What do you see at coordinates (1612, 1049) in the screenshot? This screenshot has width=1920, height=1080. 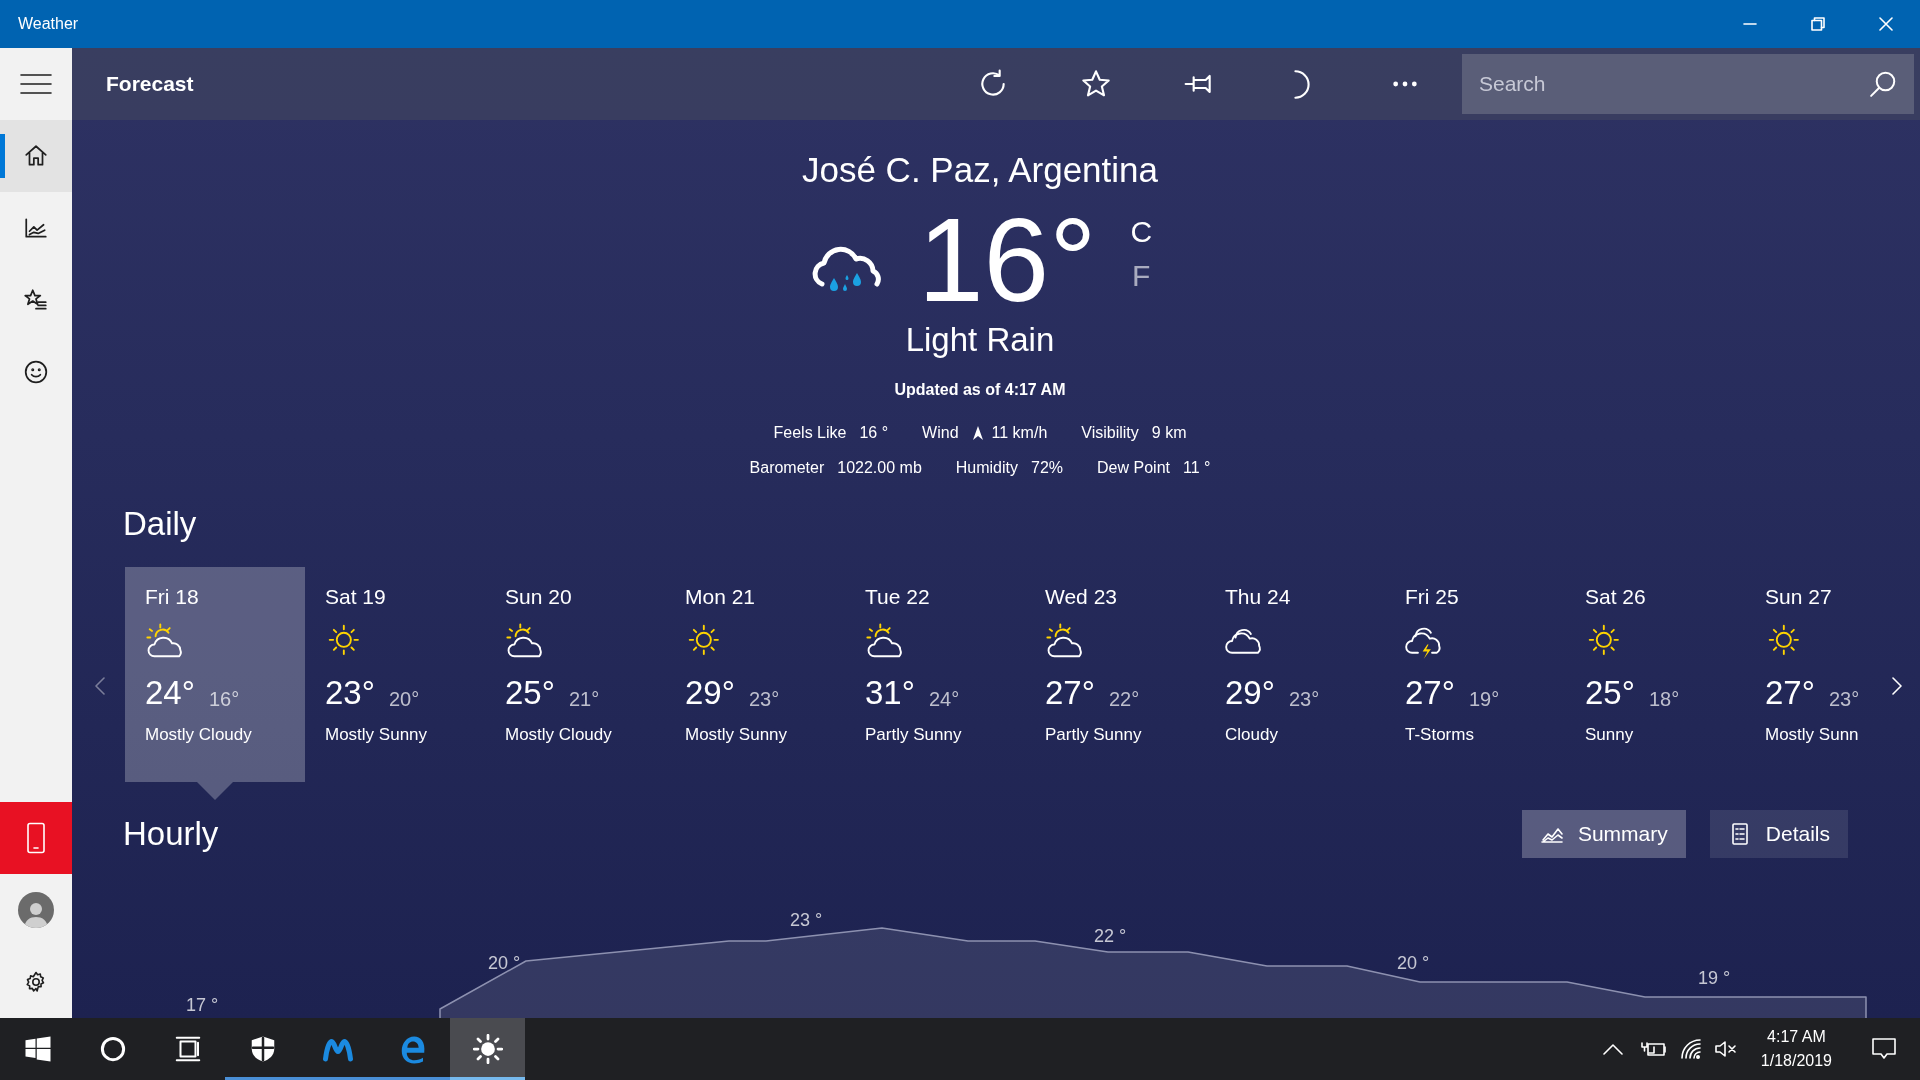 I see `chevron-up-icon` at bounding box center [1612, 1049].